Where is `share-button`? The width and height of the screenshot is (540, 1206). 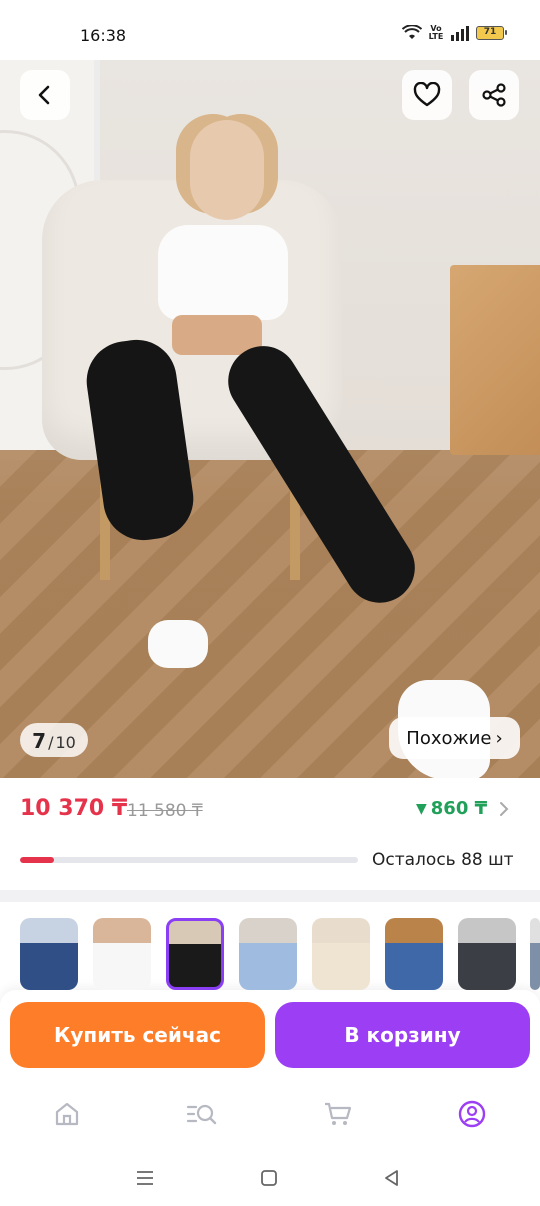 share-button is located at coordinates (494, 95).